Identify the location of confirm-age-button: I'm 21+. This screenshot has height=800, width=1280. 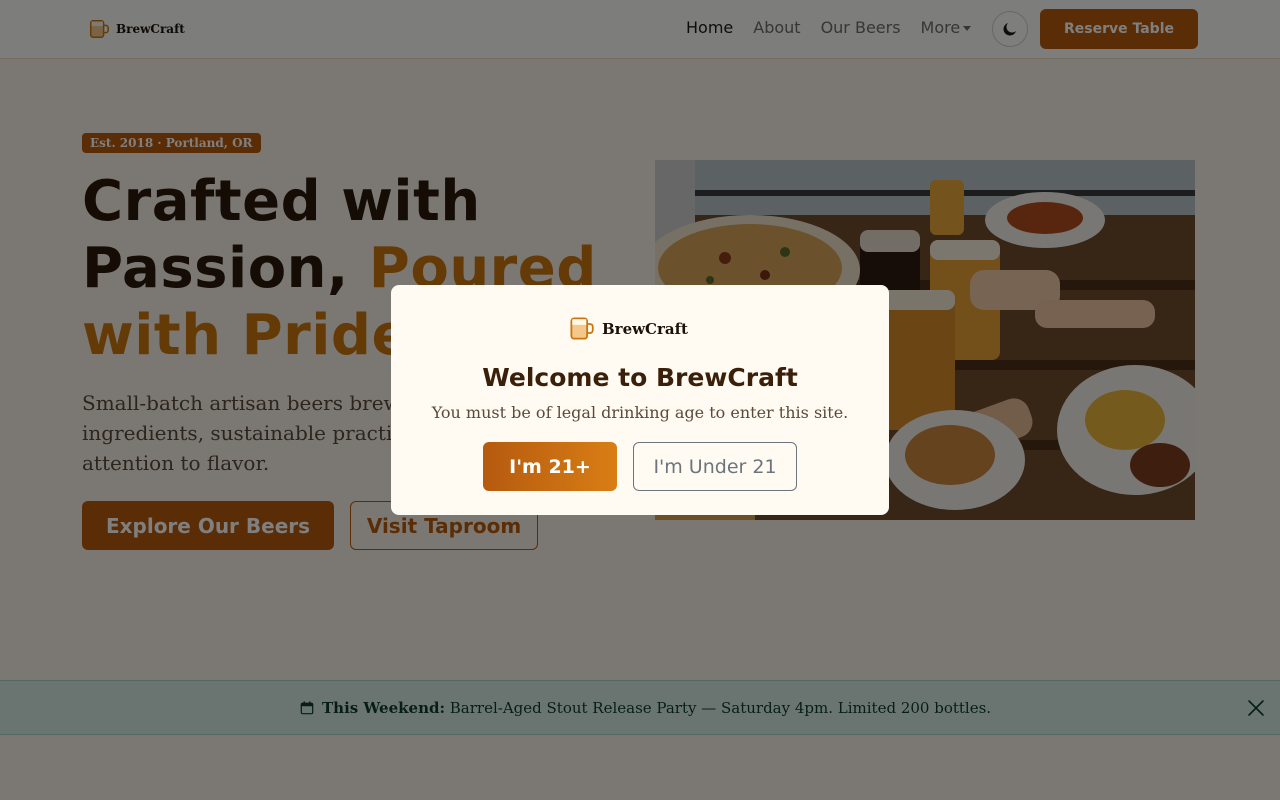
(550, 466).